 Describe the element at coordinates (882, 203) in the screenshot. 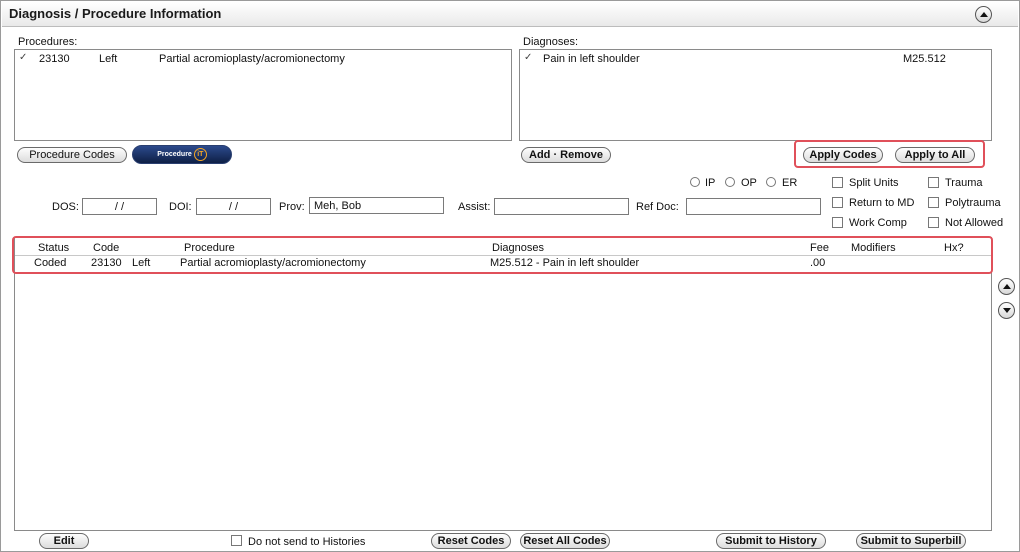

I see `return-to-md-label: Return to MD` at that location.